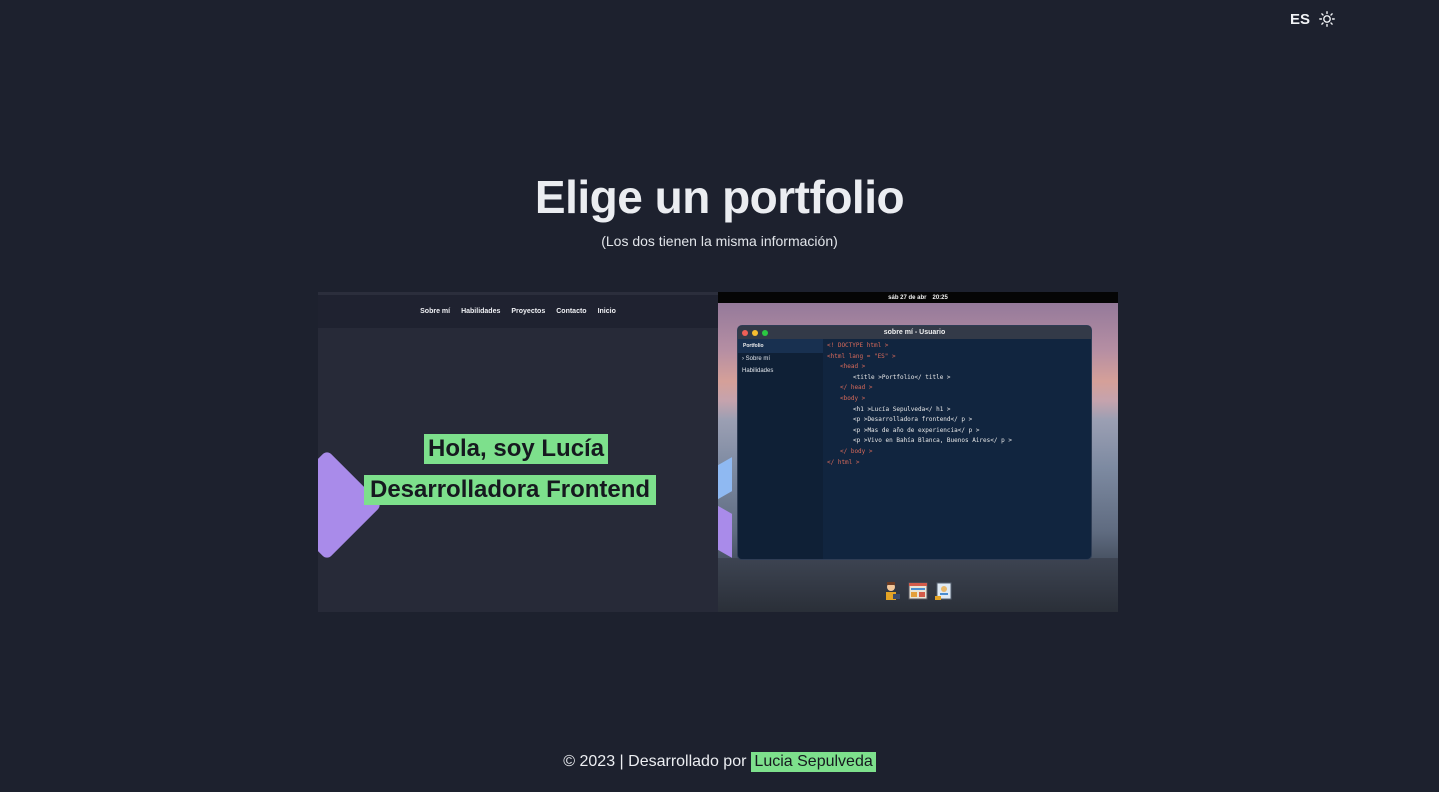  I want to click on menubar-date: sáb 27 de abr, so click(907, 297).